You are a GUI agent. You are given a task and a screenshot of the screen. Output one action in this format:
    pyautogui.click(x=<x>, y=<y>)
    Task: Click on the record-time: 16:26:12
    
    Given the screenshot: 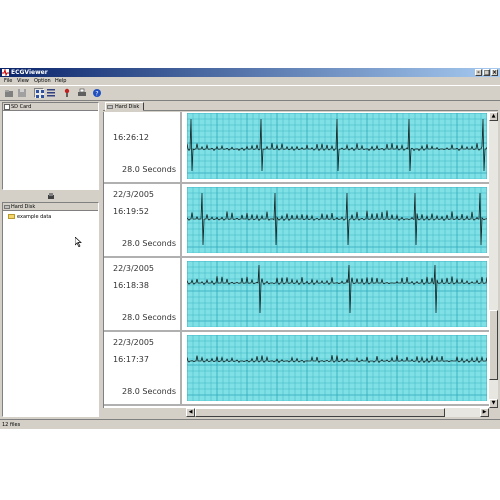 What is the action you would take?
    pyautogui.click(x=131, y=137)
    